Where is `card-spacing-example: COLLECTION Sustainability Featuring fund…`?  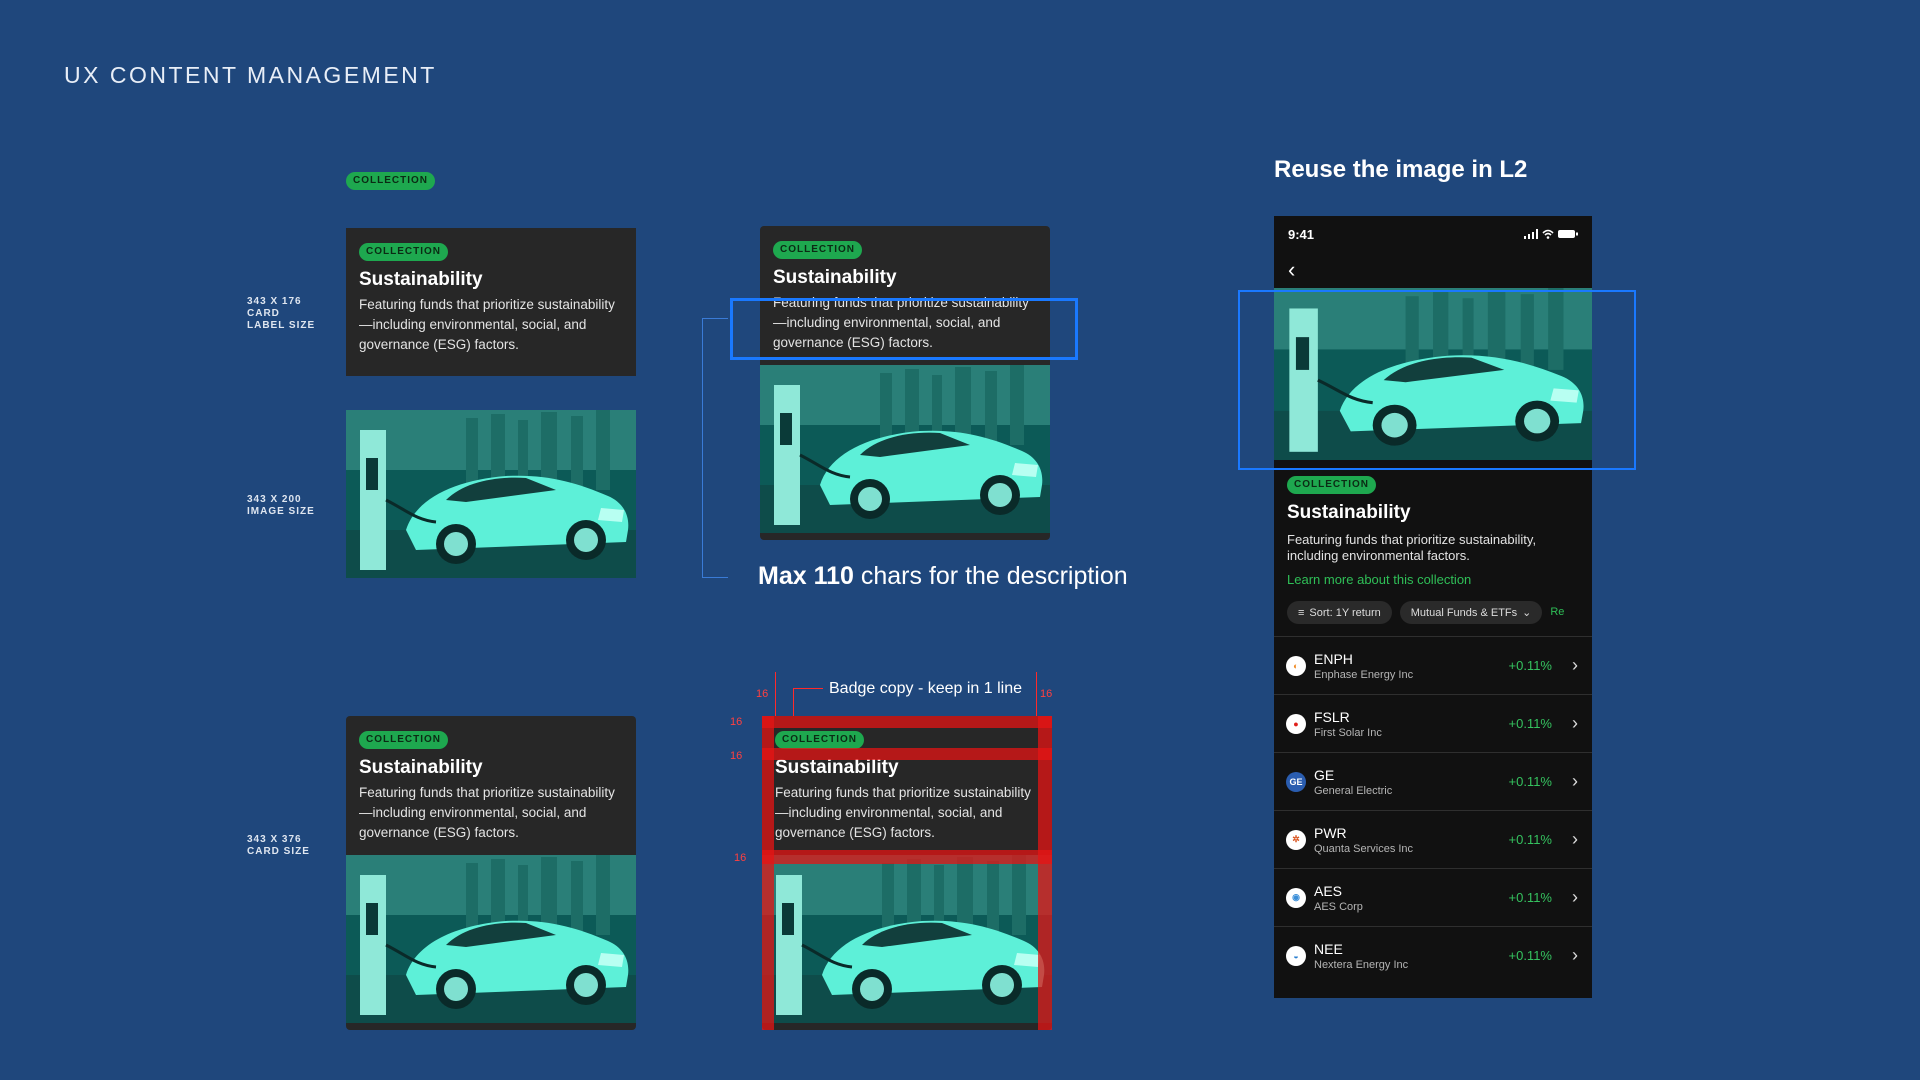 card-spacing-example: COLLECTION Sustainability Featuring fund… is located at coordinates (907, 873).